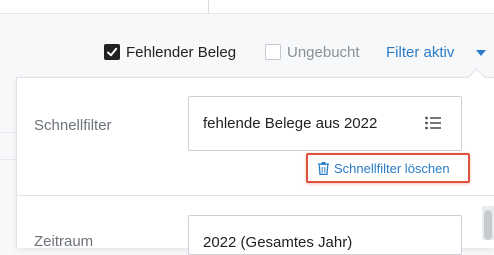 The height and width of the screenshot is (255, 494). What do you see at coordinates (247, 7) in the screenshot?
I see `top-bar` at bounding box center [247, 7].